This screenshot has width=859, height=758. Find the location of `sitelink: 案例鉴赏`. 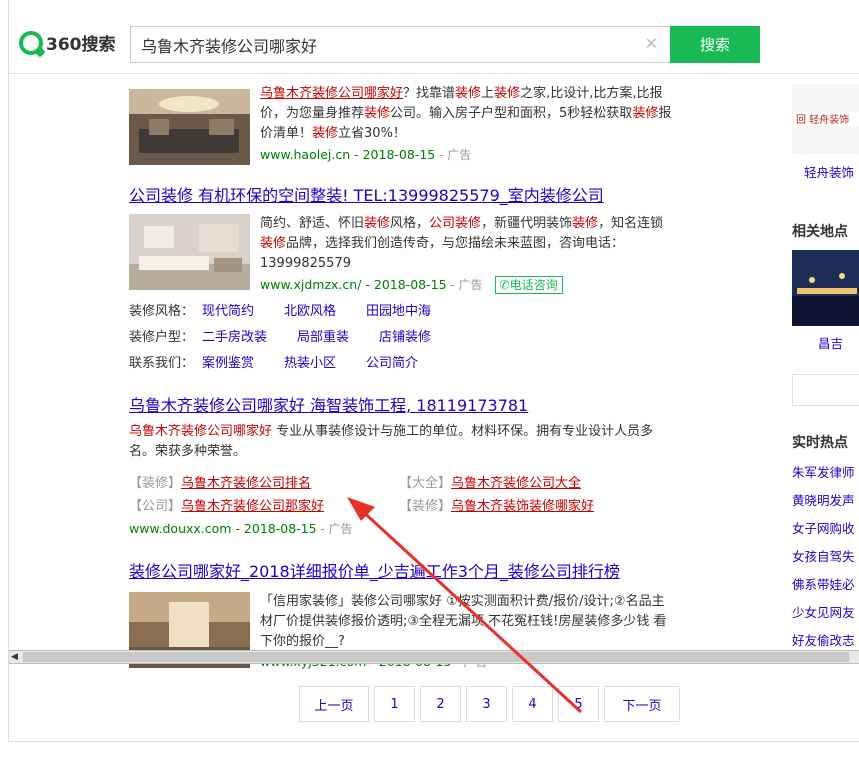

sitelink: 案例鉴赏 is located at coordinates (228, 363).